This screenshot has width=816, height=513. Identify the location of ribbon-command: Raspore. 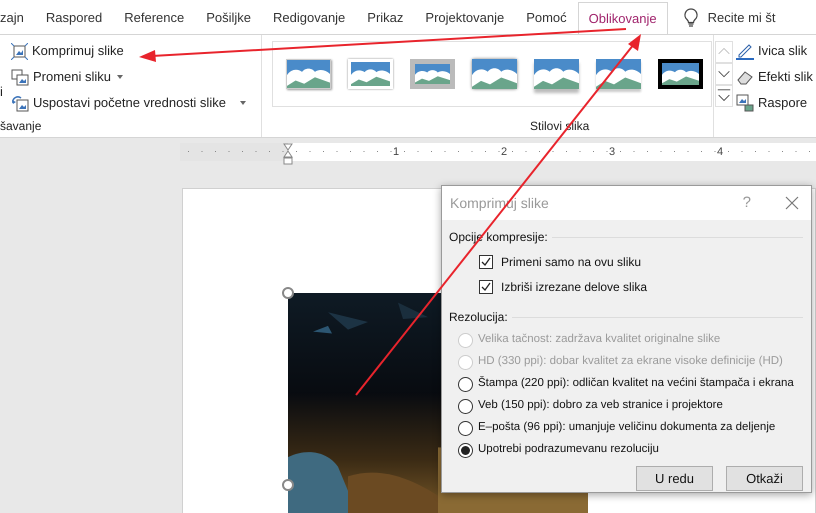
(774, 103).